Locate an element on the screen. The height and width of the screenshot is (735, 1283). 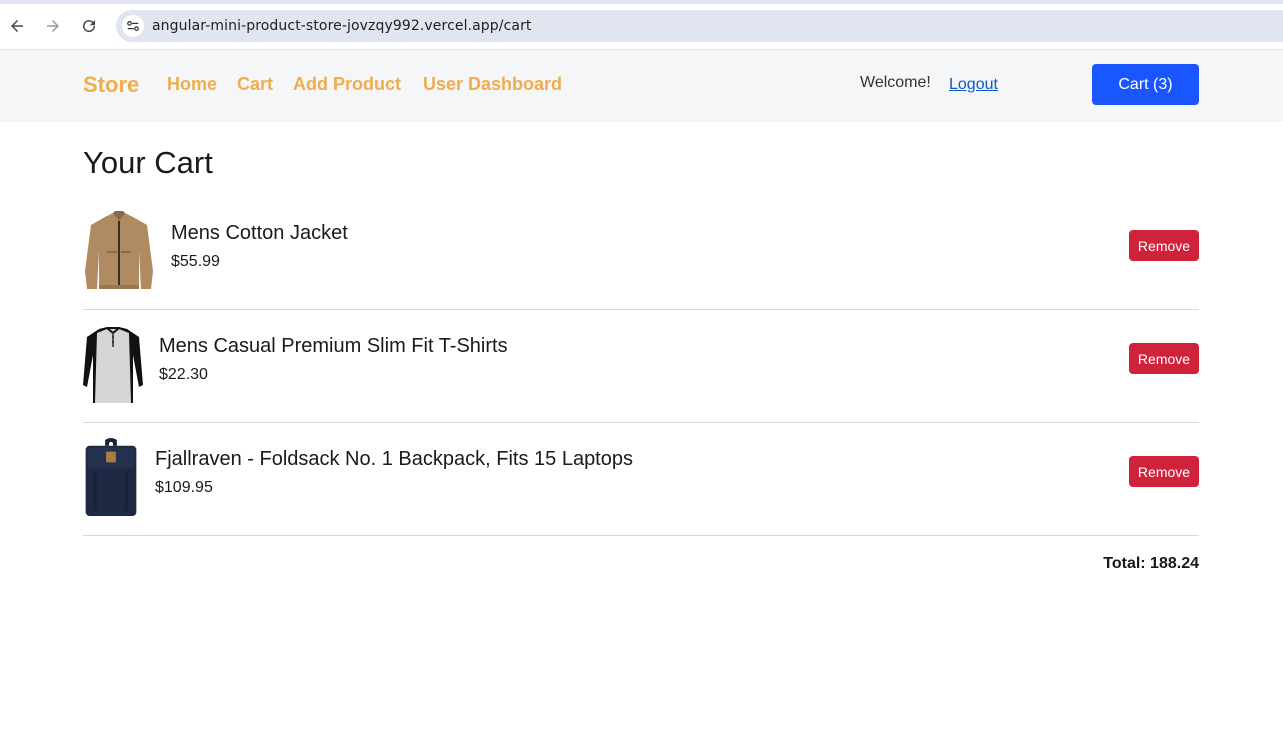
cart-item: Mens Cotton Jacket $55.99 Remove is located at coordinates (641, 253).